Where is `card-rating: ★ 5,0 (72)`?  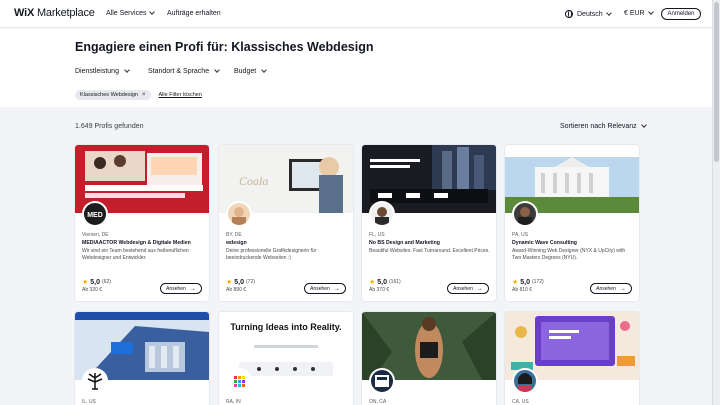
card-rating: ★ 5,0 (72) is located at coordinates (240, 282).